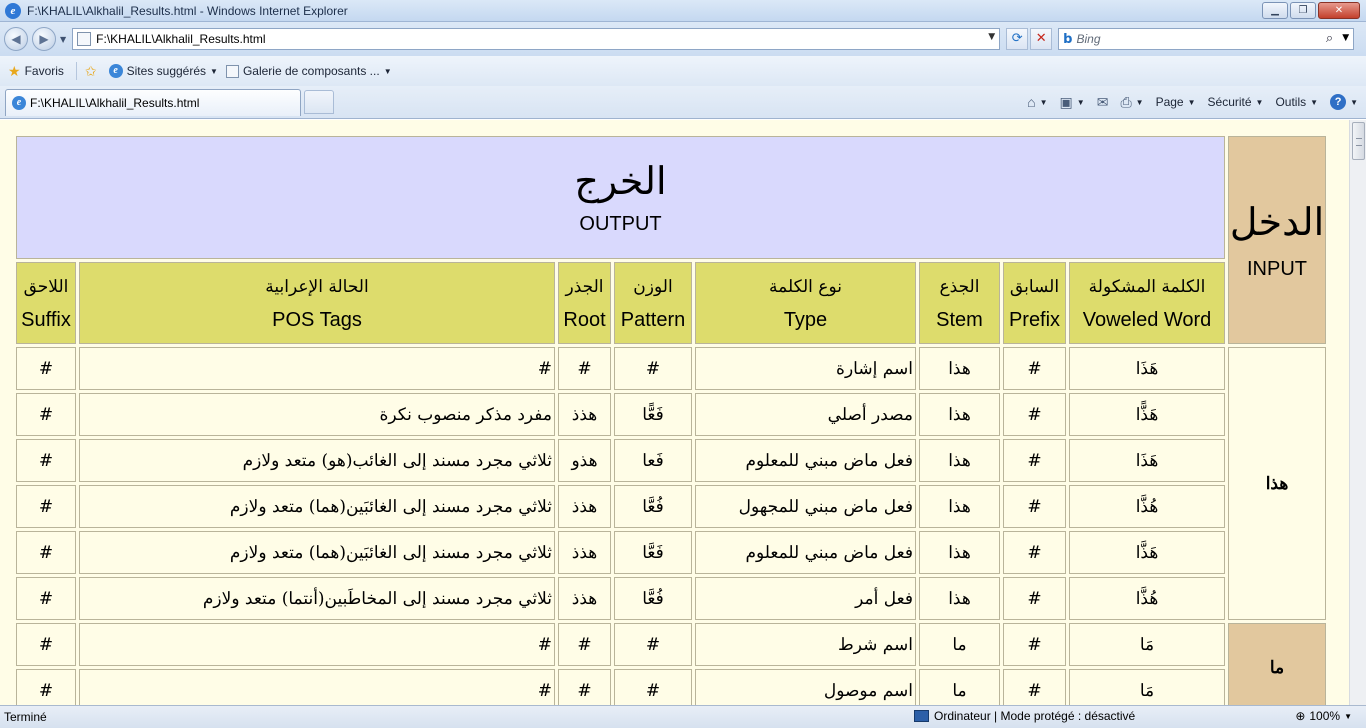  Describe the element at coordinates (805, 414) in the screenshot. I see `type-cell: مصدر أصلي` at that location.